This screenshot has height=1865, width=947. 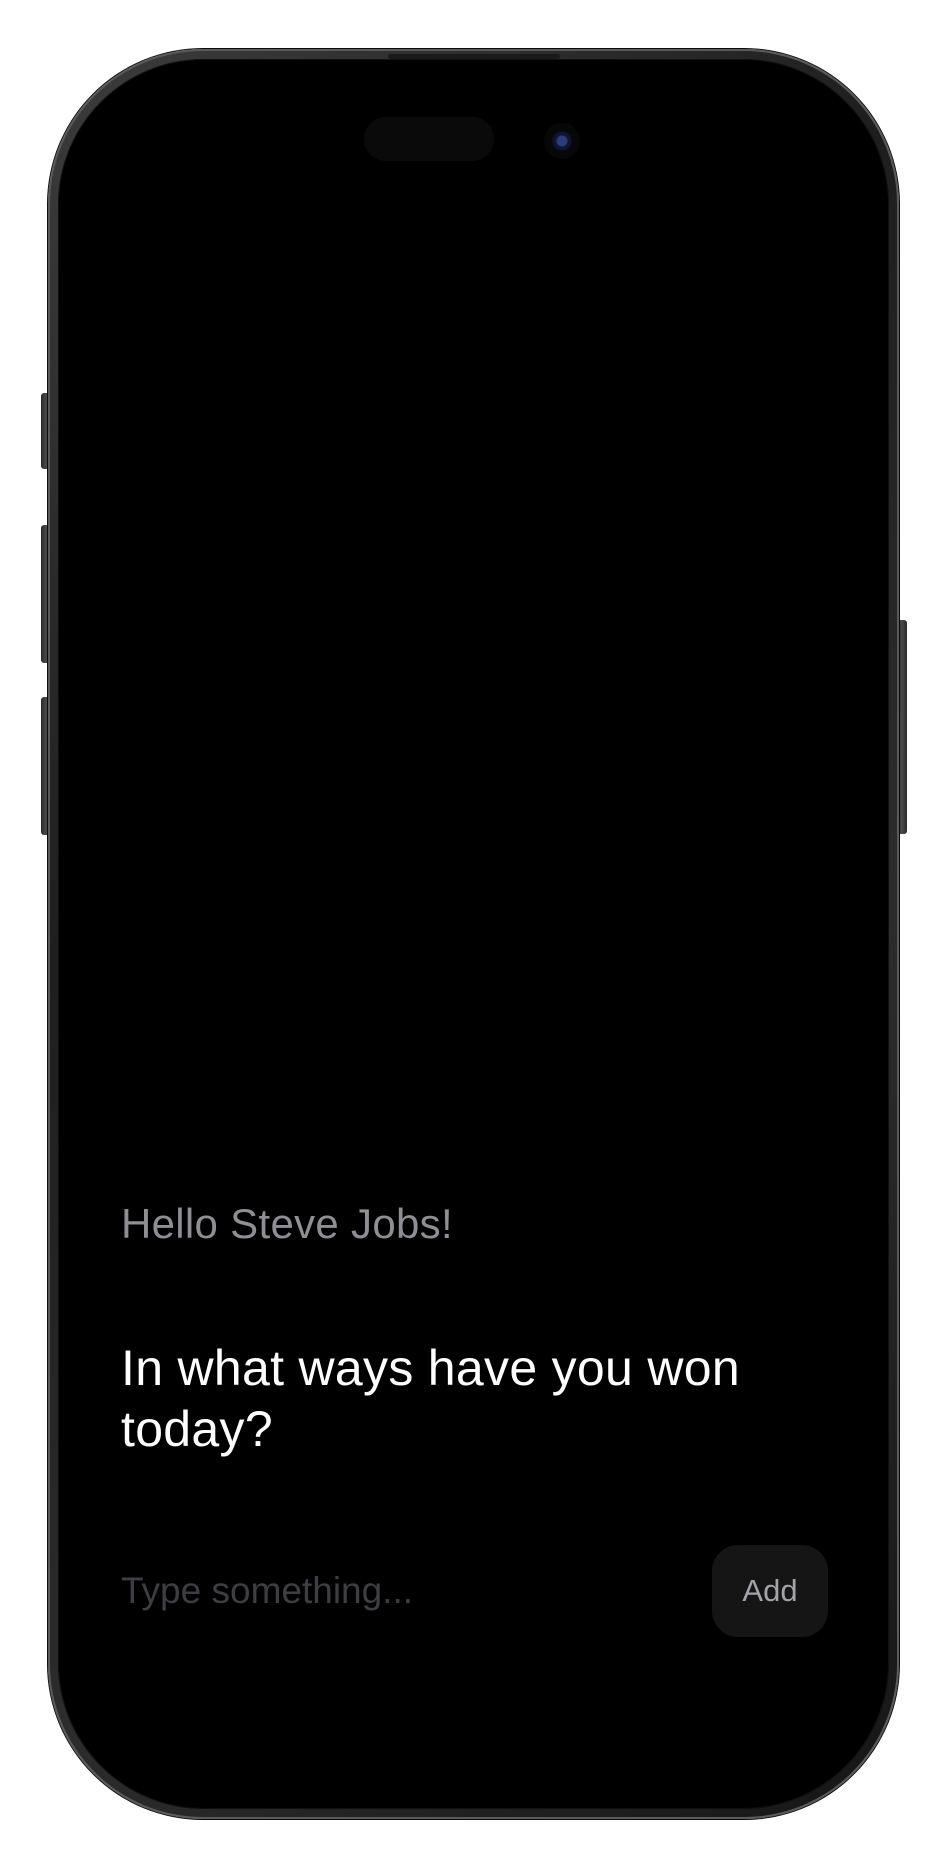 What do you see at coordinates (770, 1591) in the screenshot?
I see `add-button: Add` at bounding box center [770, 1591].